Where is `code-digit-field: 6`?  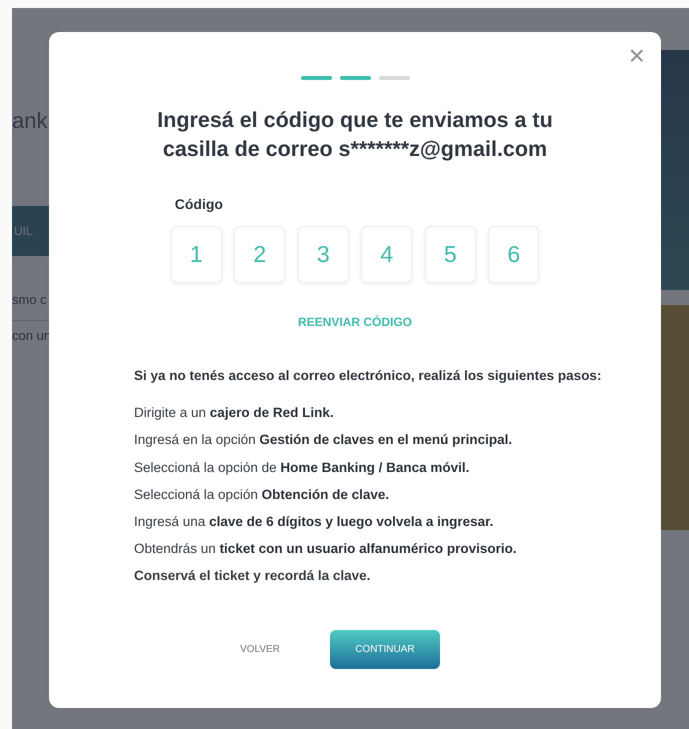 code-digit-field: 6 is located at coordinates (514, 255).